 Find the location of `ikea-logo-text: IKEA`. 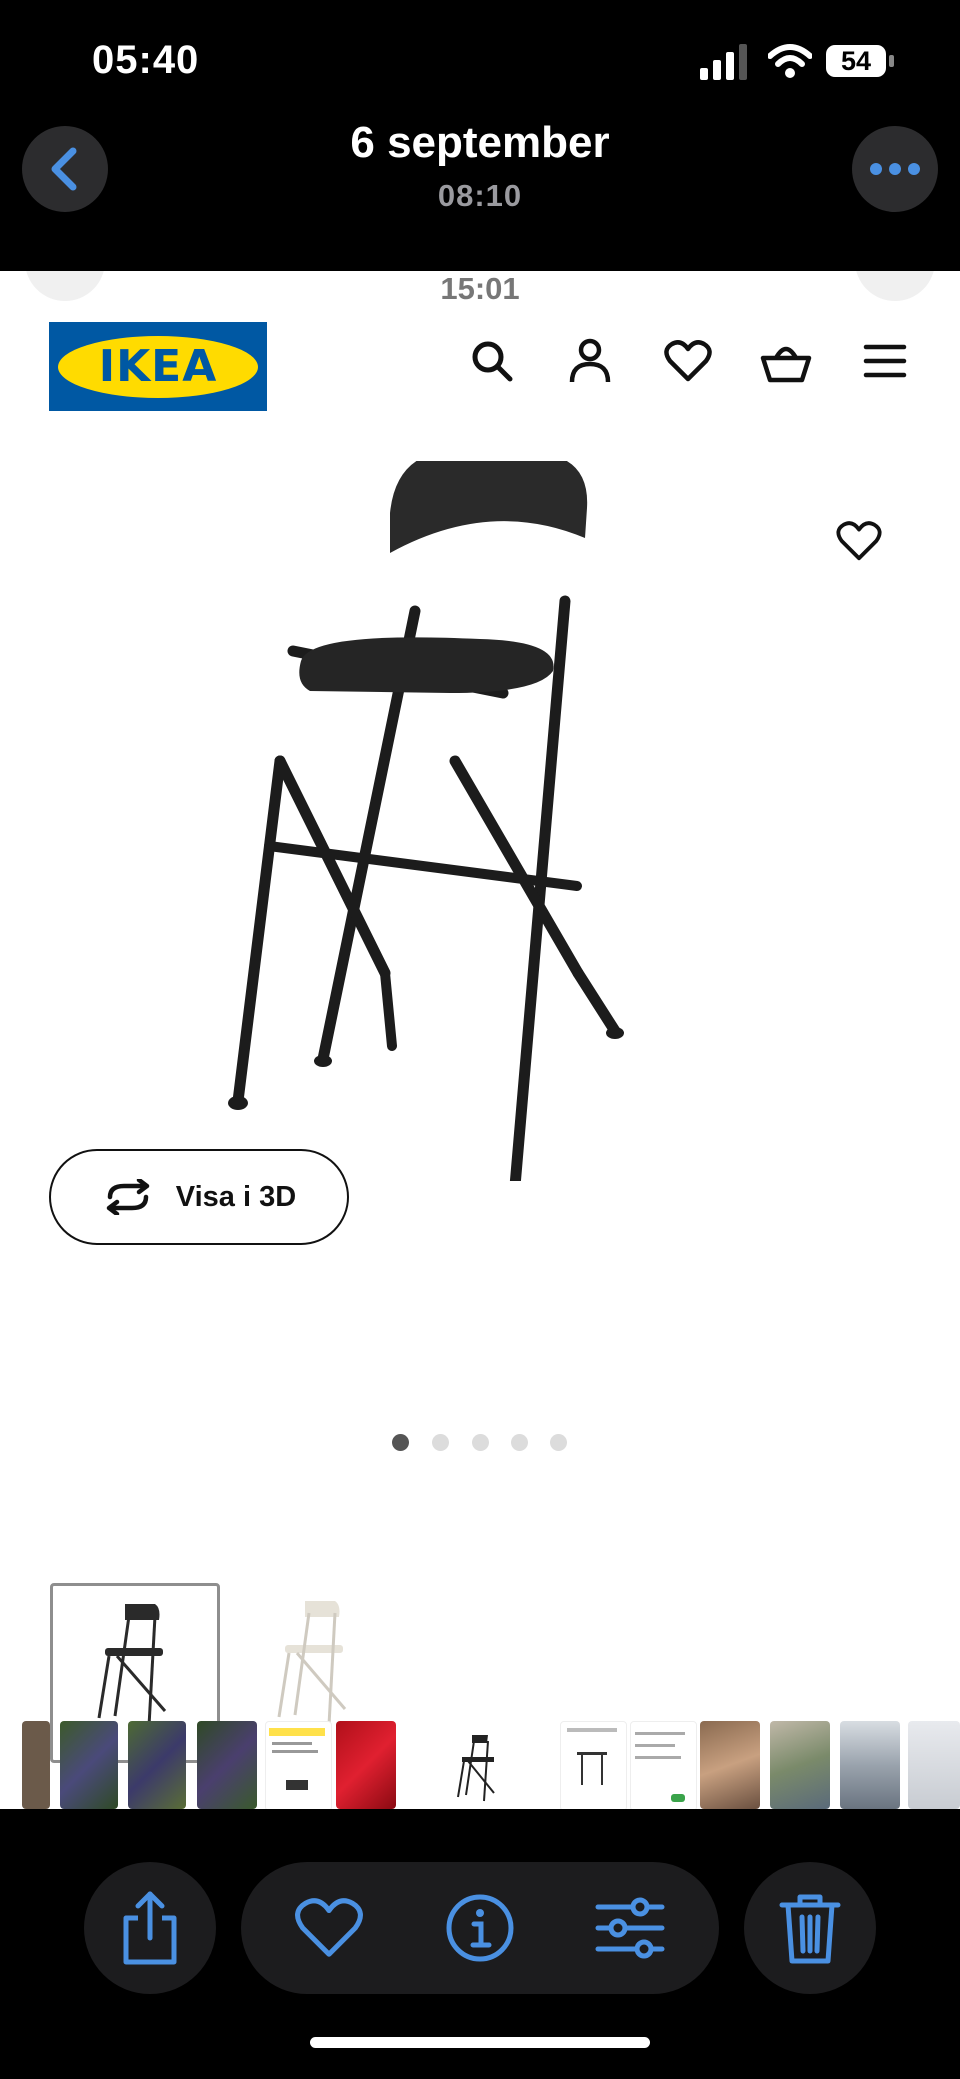

ikea-logo-text: IKEA is located at coordinates (158, 366).